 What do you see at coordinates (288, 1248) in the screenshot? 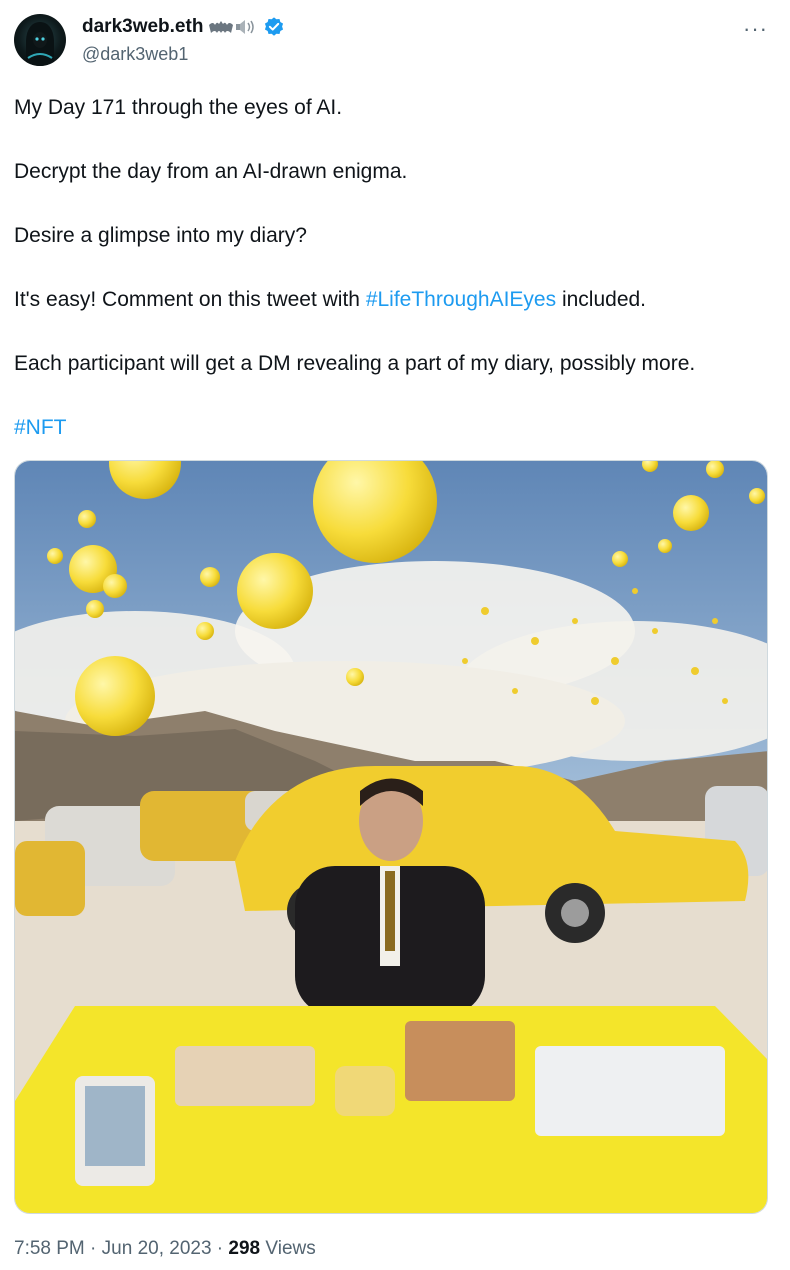
I see `views-label: Views` at bounding box center [288, 1248].